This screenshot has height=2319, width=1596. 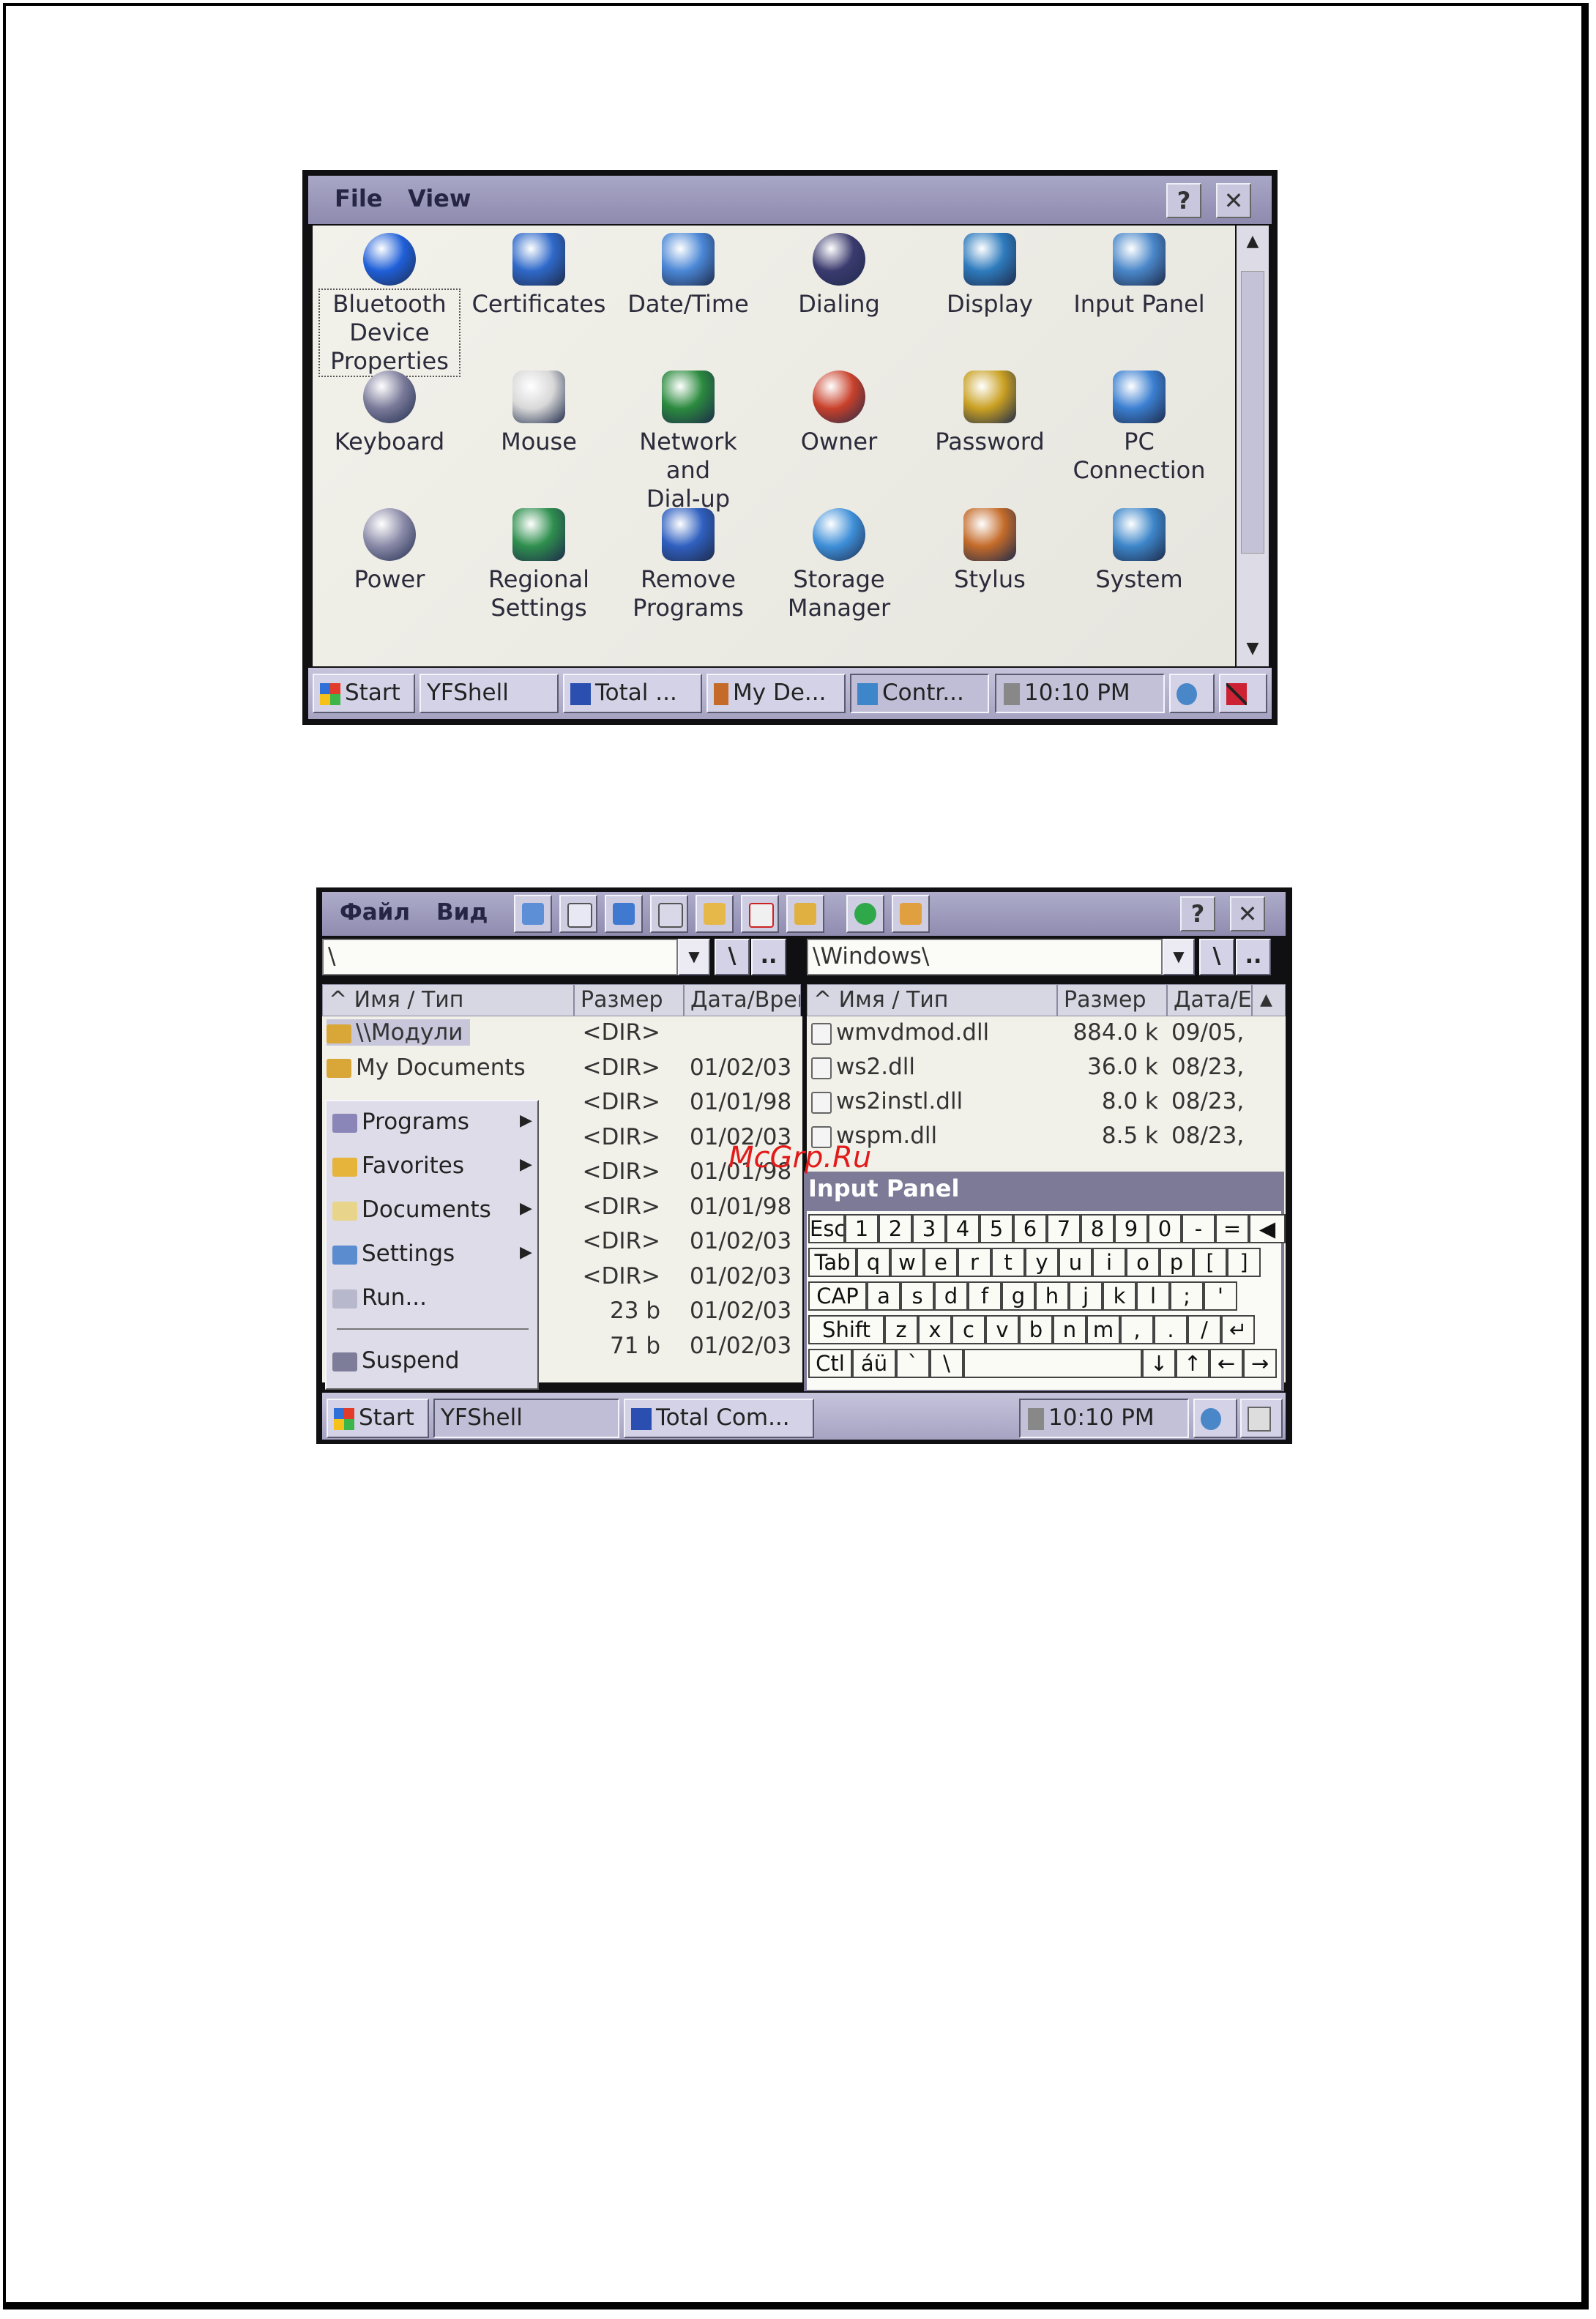 I want to click on keyboard-key: n, so click(x=1070, y=1329).